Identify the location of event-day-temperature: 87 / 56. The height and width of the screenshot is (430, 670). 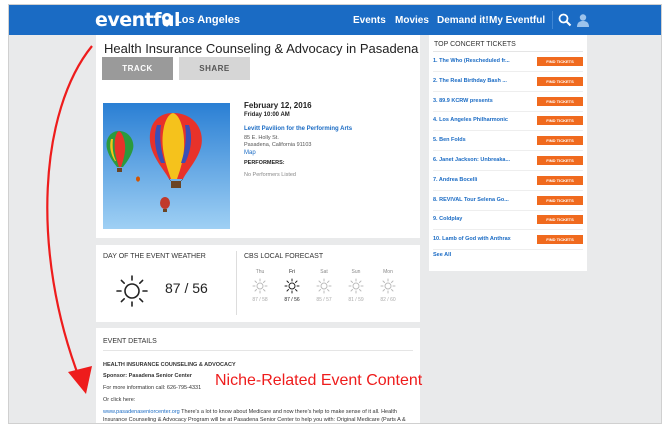
(186, 288).